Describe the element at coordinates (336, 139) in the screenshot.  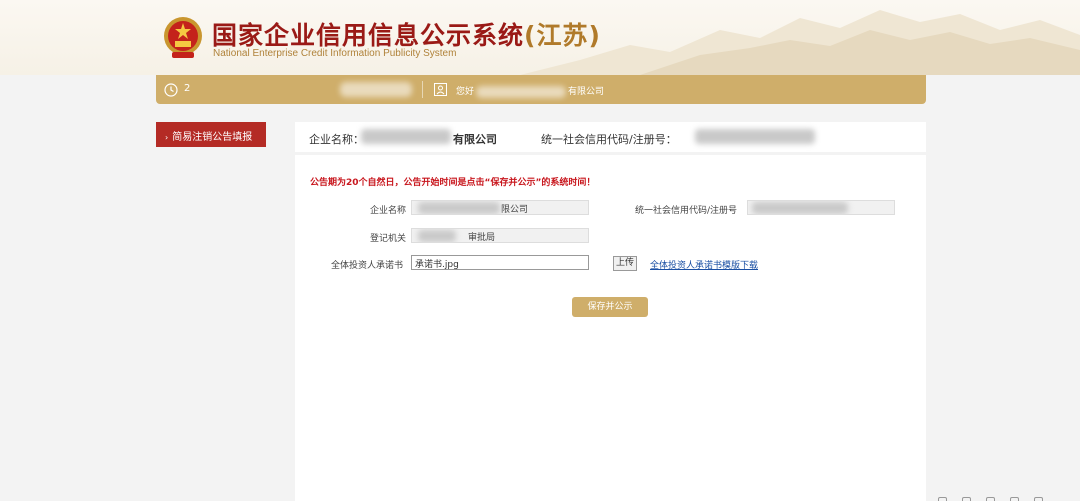
I see `company-name-label: 企业名称：` at that location.